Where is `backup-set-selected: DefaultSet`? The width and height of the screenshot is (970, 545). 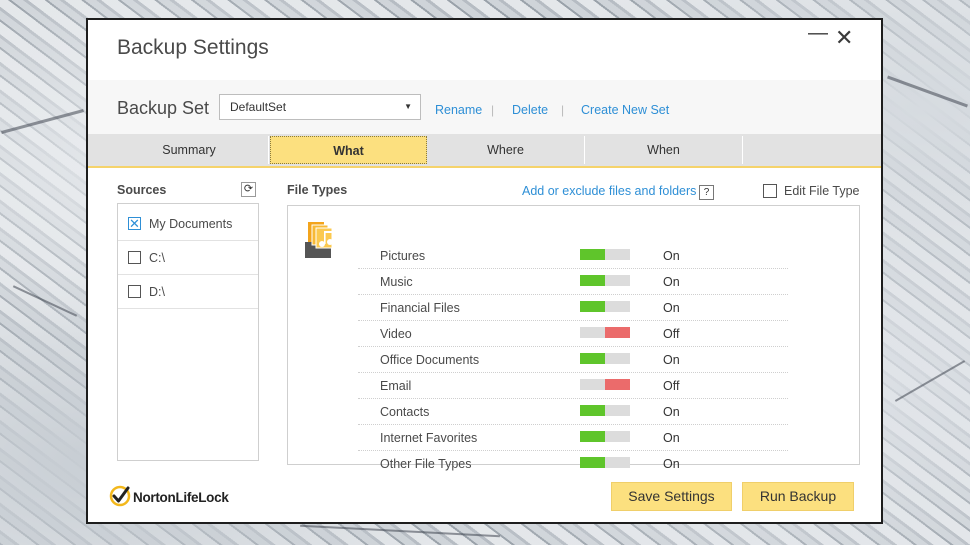
backup-set-selected: DefaultSet is located at coordinates (258, 107).